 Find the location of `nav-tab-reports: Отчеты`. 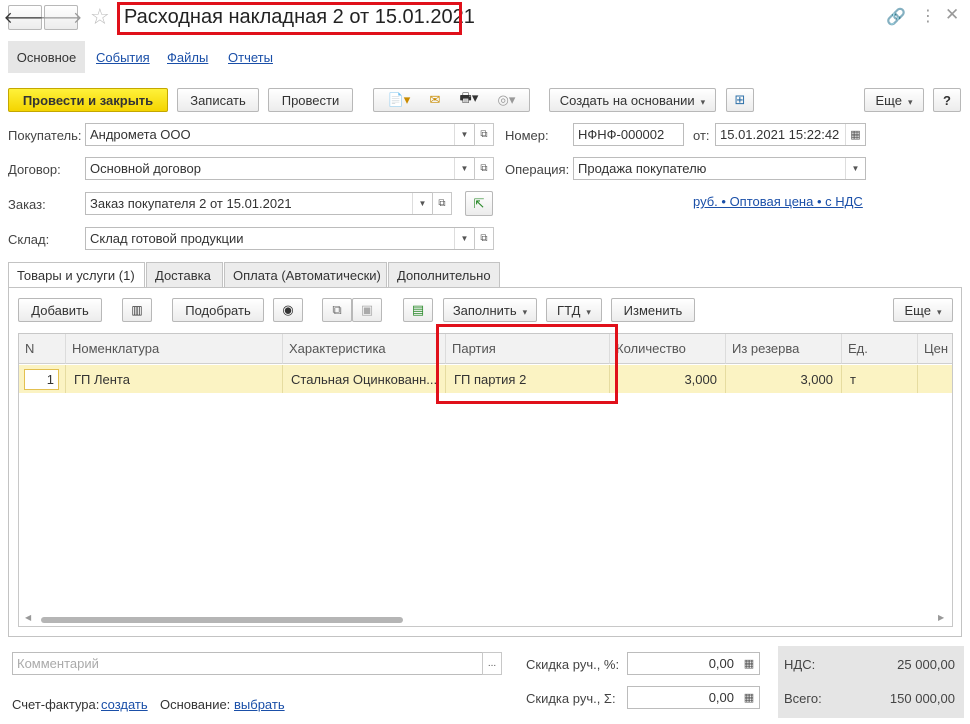

nav-tab-reports: Отчеты is located at coordinates (250, 57).